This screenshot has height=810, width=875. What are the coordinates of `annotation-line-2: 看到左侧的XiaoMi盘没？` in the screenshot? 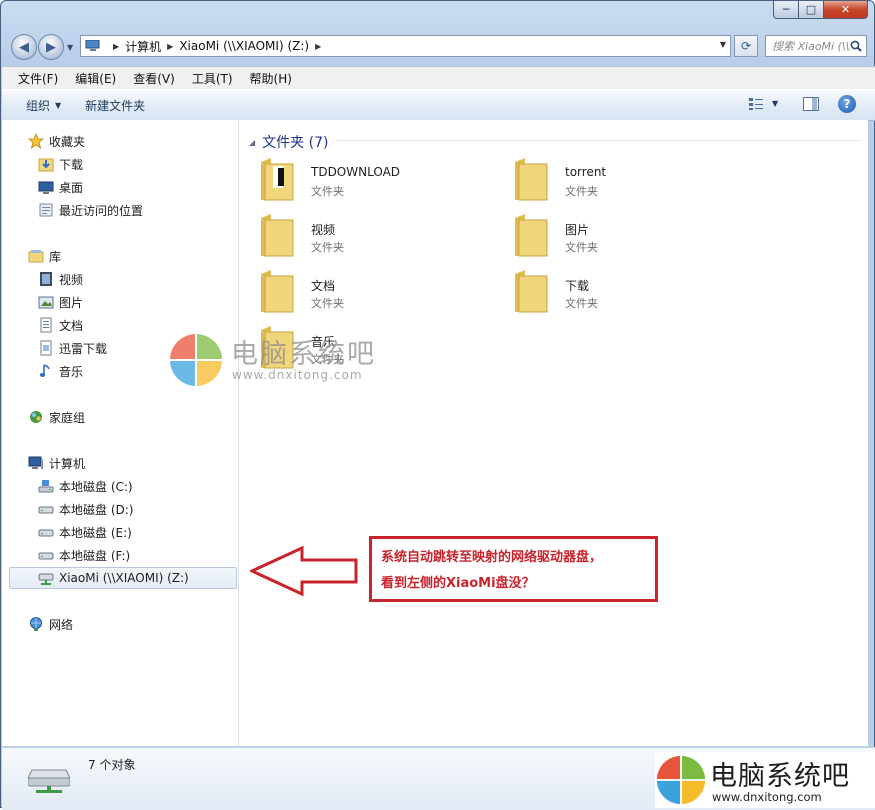 It's located at (458, 583).